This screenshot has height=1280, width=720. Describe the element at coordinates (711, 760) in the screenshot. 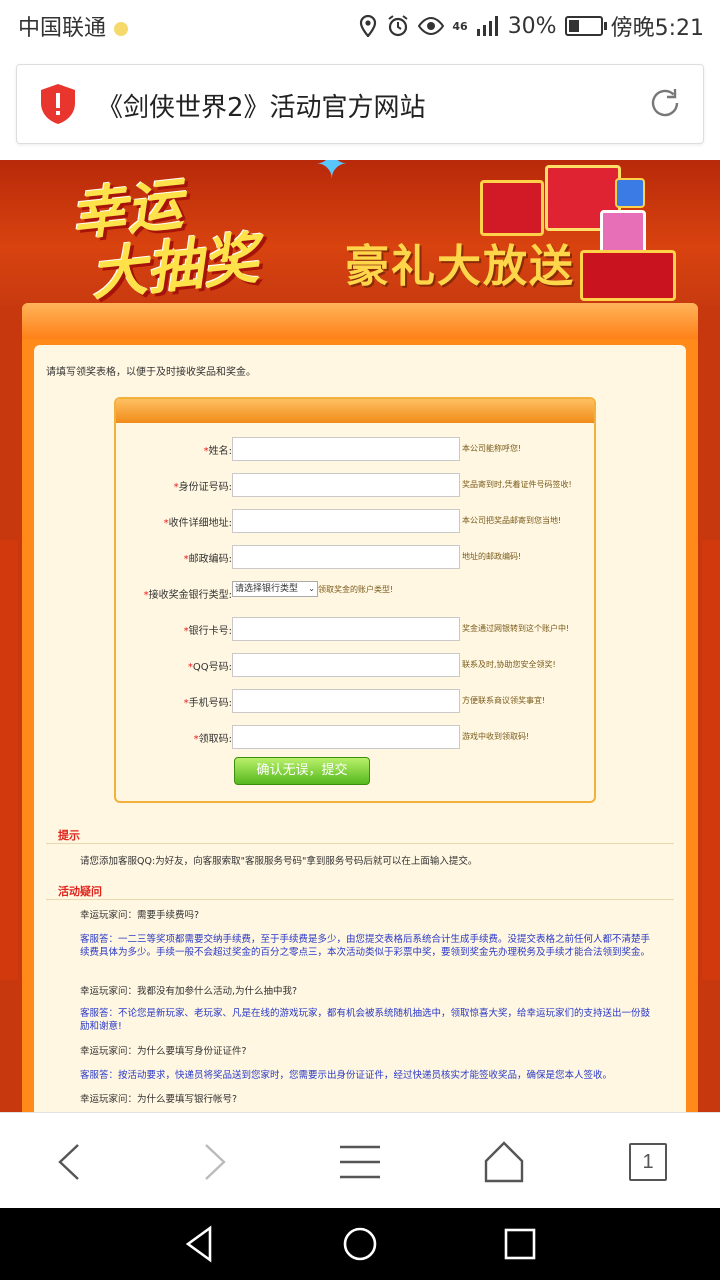

I see `side-decoration-right` at that location.